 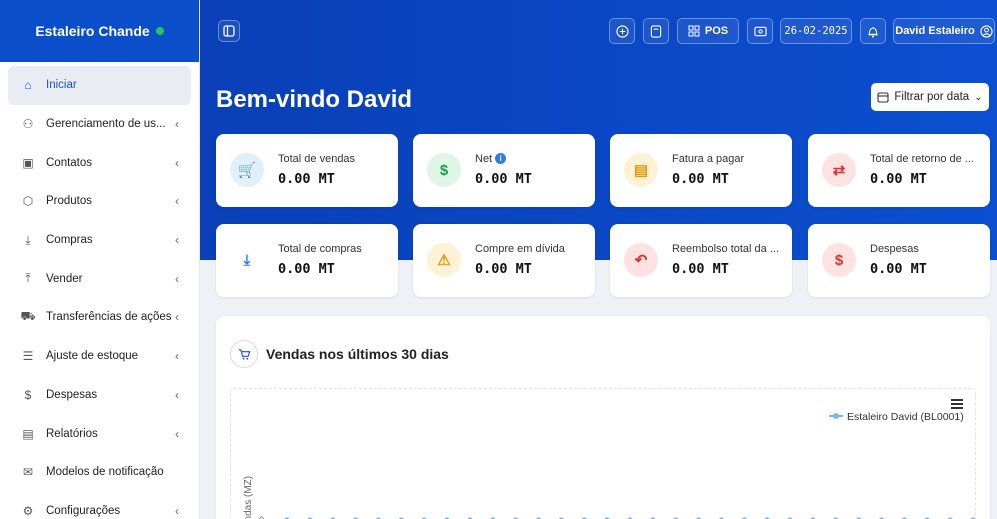 I want to click on stat-card: ⚠ Compre em dívida 0.00 MT, so click(x=504, y=260).